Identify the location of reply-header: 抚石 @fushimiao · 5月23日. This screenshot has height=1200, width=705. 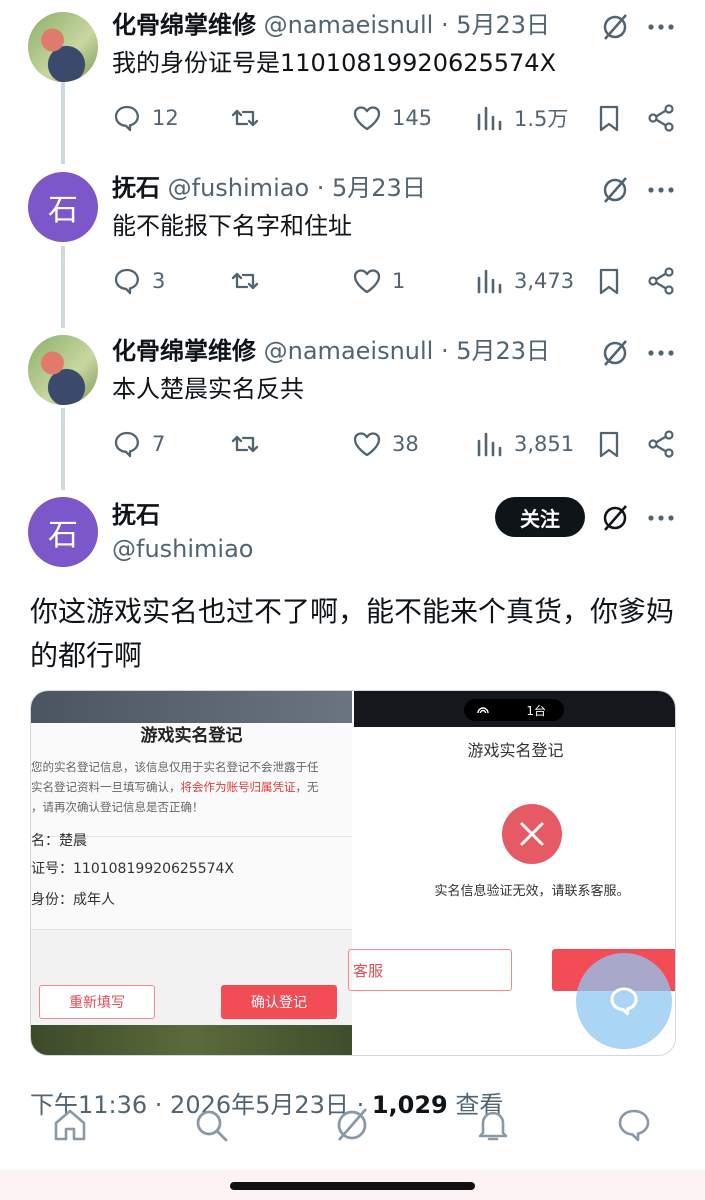
(269, 188).